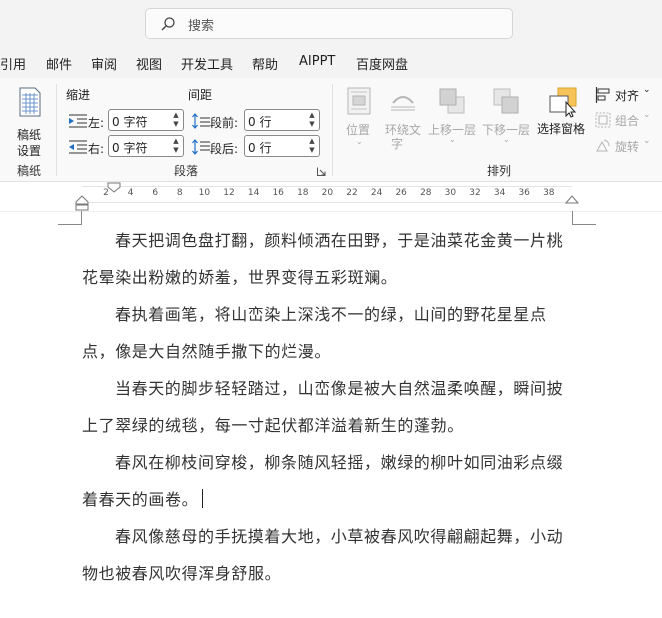 The width and height of the screenshot is (662, 618). I want to click on paragraph-5: 春风像慈母的手抚摸着大地，小草被春风吹得翩翩起舞，小动物也被春风吹得浑身舒服。, so click(330, 555).